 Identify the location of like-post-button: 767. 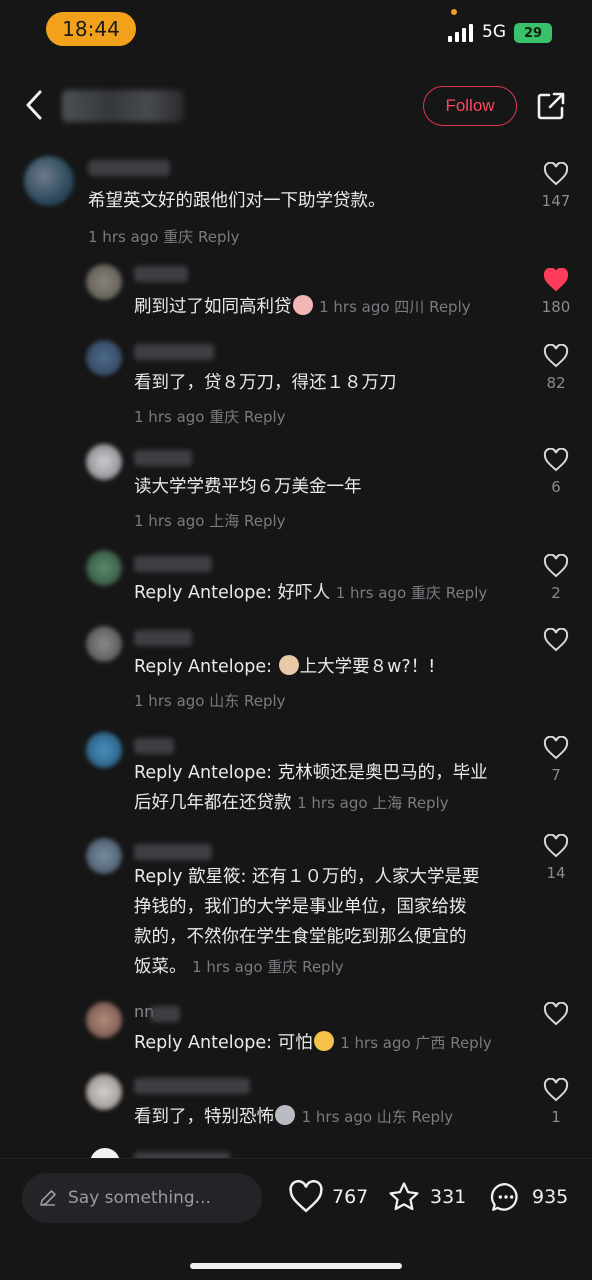
(328, 1197).